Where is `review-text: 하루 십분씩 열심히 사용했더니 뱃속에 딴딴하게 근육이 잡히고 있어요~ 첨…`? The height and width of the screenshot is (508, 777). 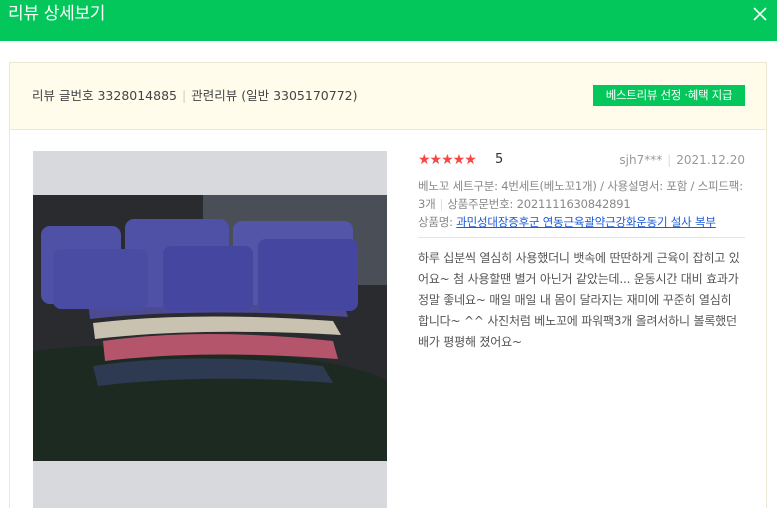
review-text: 하루 십분씩 열심히 사용했더니 뱃속에 딴딴하게 근육이 잡히고 있어요~ 첨… is located at coordinates (579, 300).